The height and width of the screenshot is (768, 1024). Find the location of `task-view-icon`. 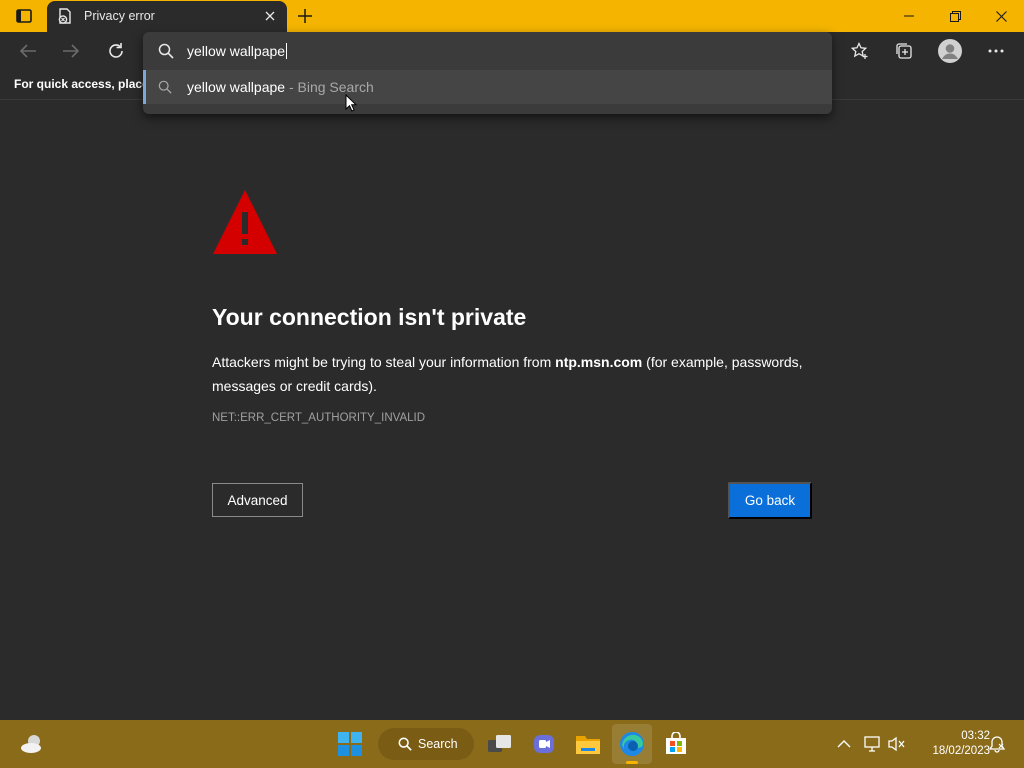

task-view-icon is located at coordinates (500, 744).